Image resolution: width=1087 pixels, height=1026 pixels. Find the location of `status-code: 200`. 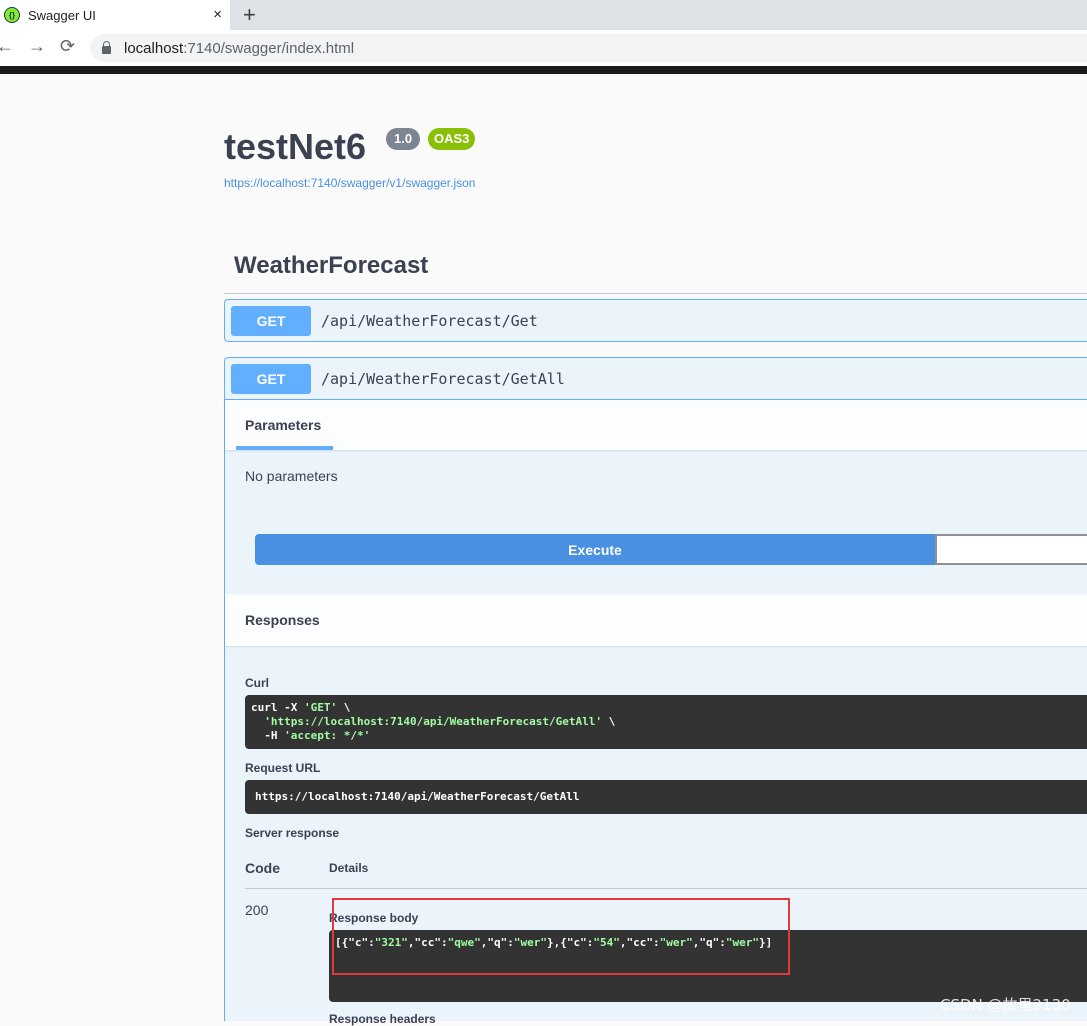

status-code: 200 is located at coordinates (257, 910).